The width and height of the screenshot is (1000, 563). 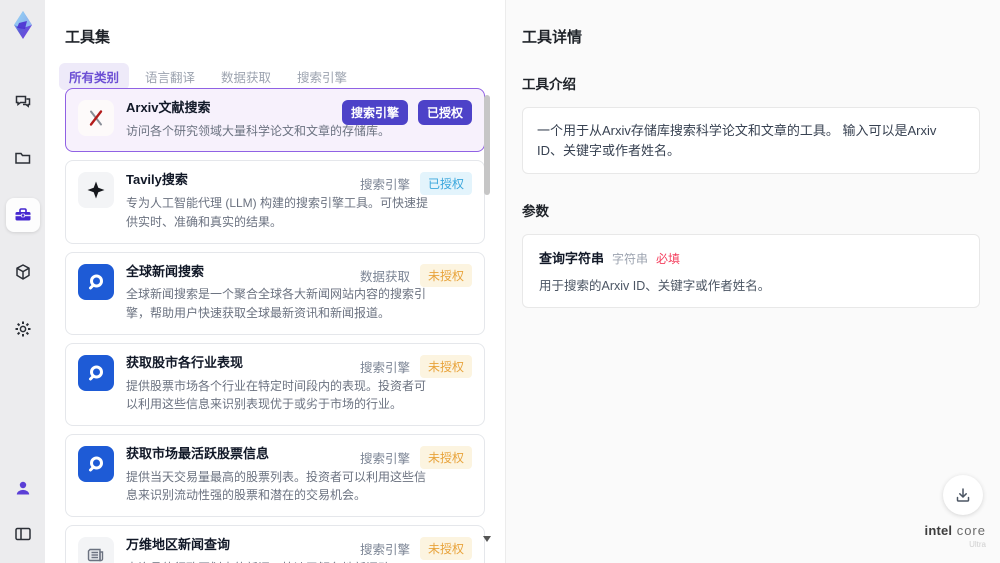 What do you see at coordinates (549, 84) in the screenshot?
I see `intro-heading: 工具介绍` at bounding box center [549, 84].